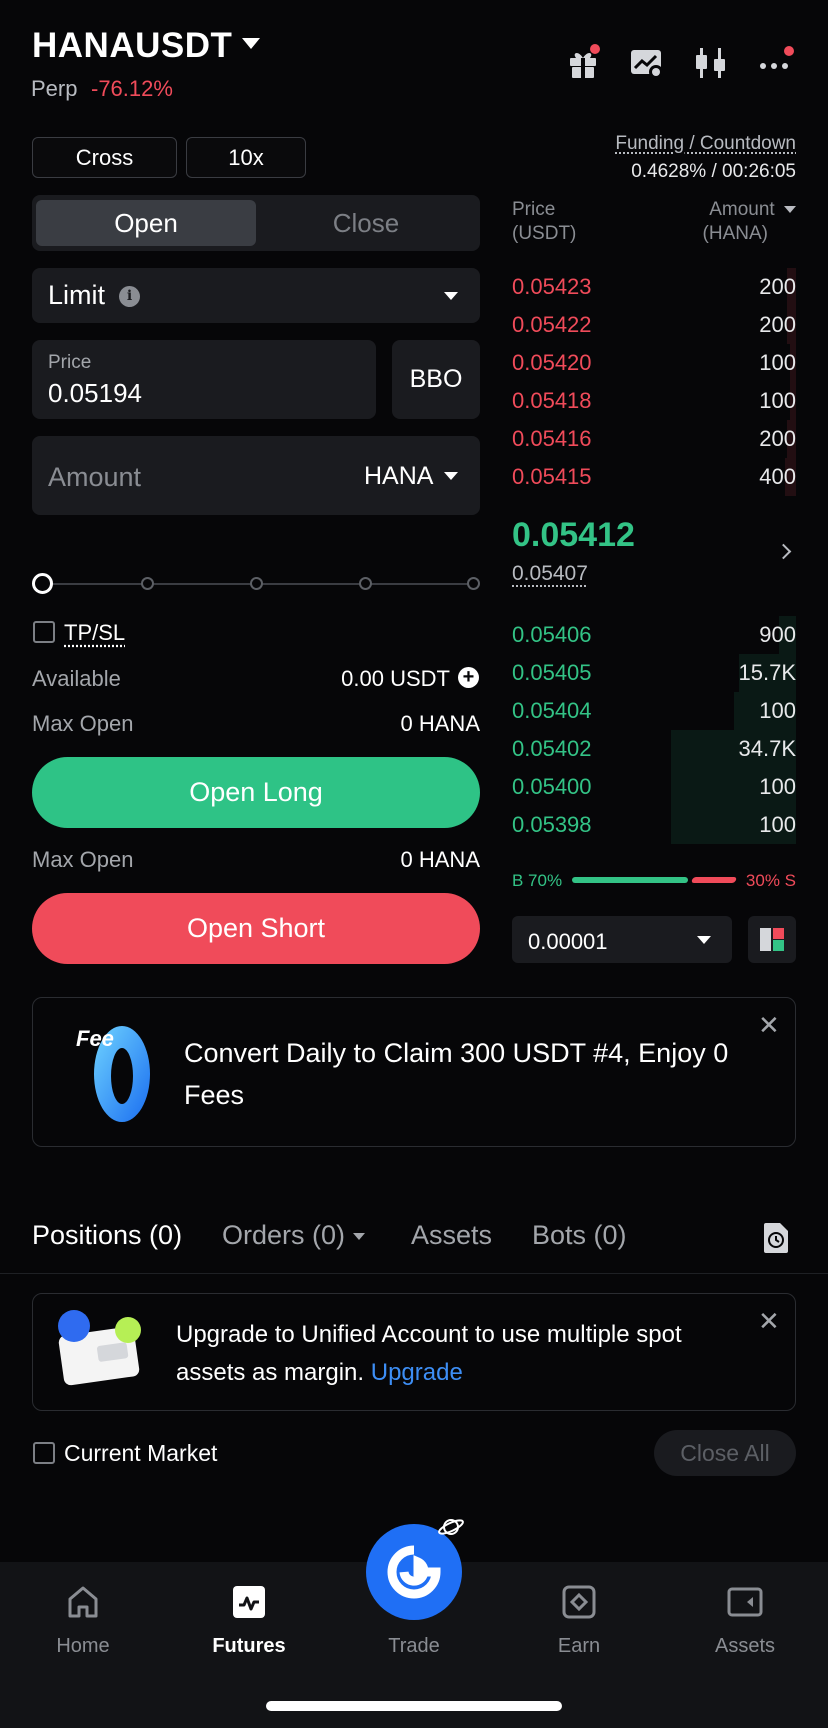 The height and width of the screenshot is (1728, 828). Describe the element at coordinates (579, 1602) in the screenshot. I see `earn-icon` at that location.